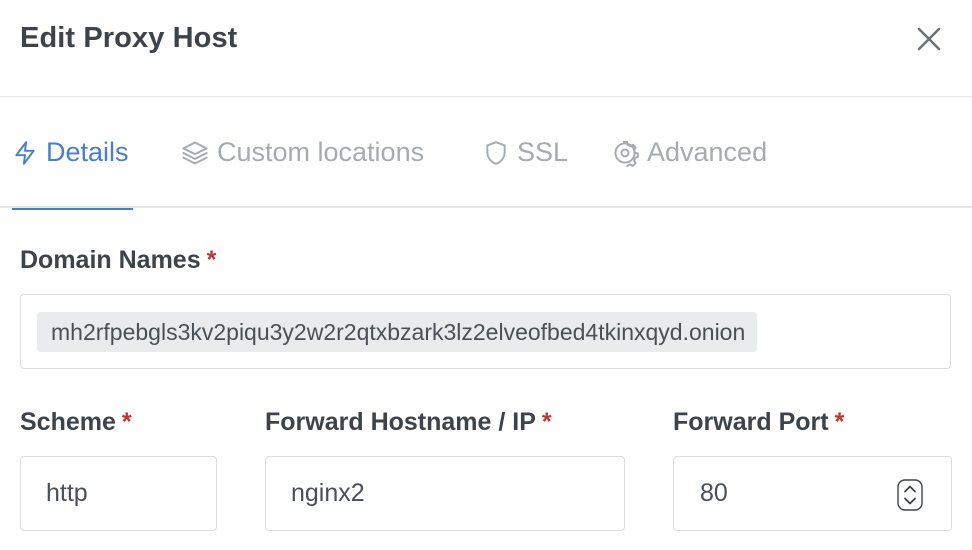  I want to click on forward-hostname-value: nginx2, so click(328, 493).